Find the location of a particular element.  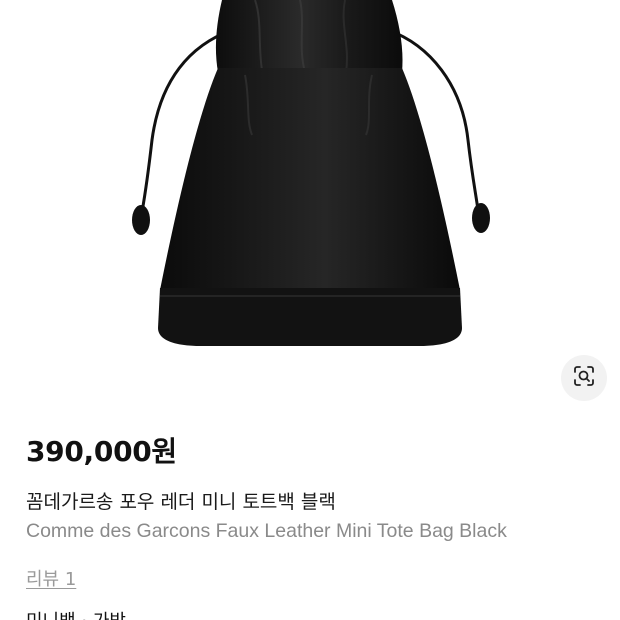

review-count-link: 리뷰 1 is located at coordinates (51, 578).